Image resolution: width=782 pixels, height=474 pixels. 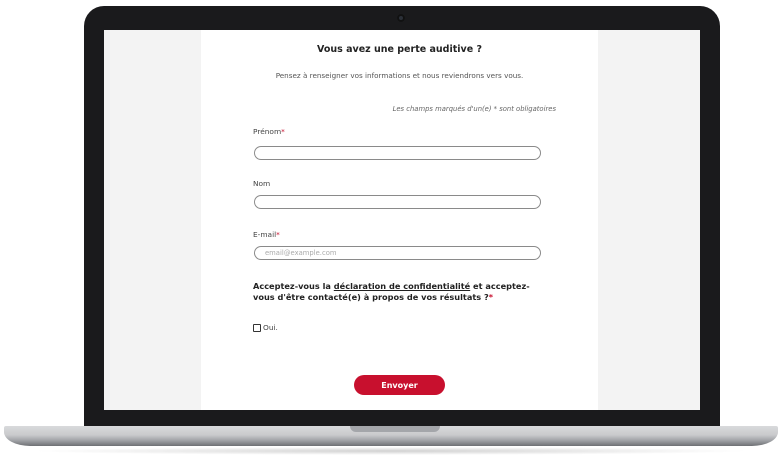 What do you see at coordinates (395, 429) in the screenshot?
I see `laptop-notch` at bounding box center [395, 429].